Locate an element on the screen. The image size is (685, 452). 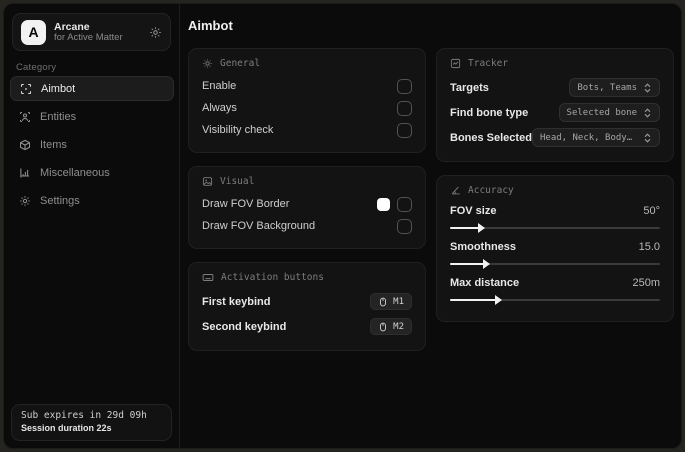
first-keybind-button: M1 is located at coordinates (391, 301).